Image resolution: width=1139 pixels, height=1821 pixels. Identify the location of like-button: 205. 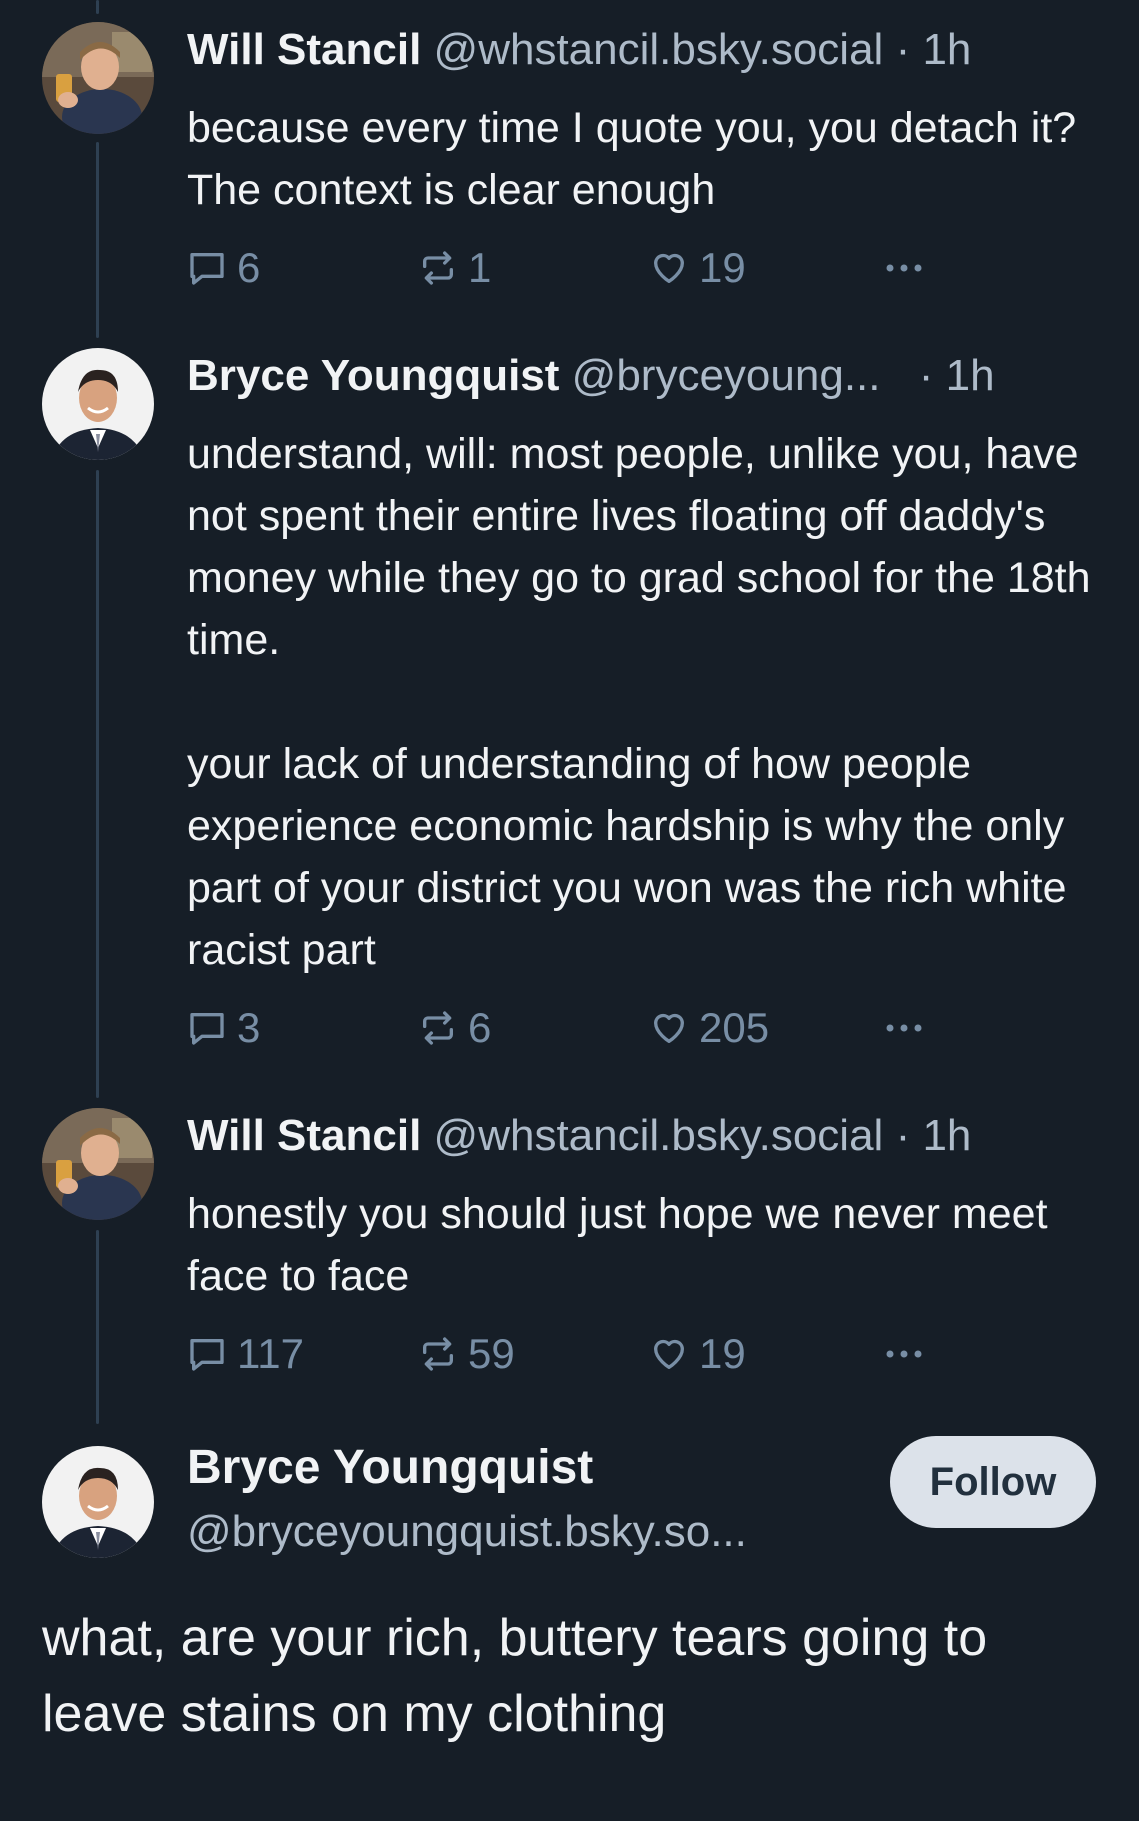
(709, 1028).